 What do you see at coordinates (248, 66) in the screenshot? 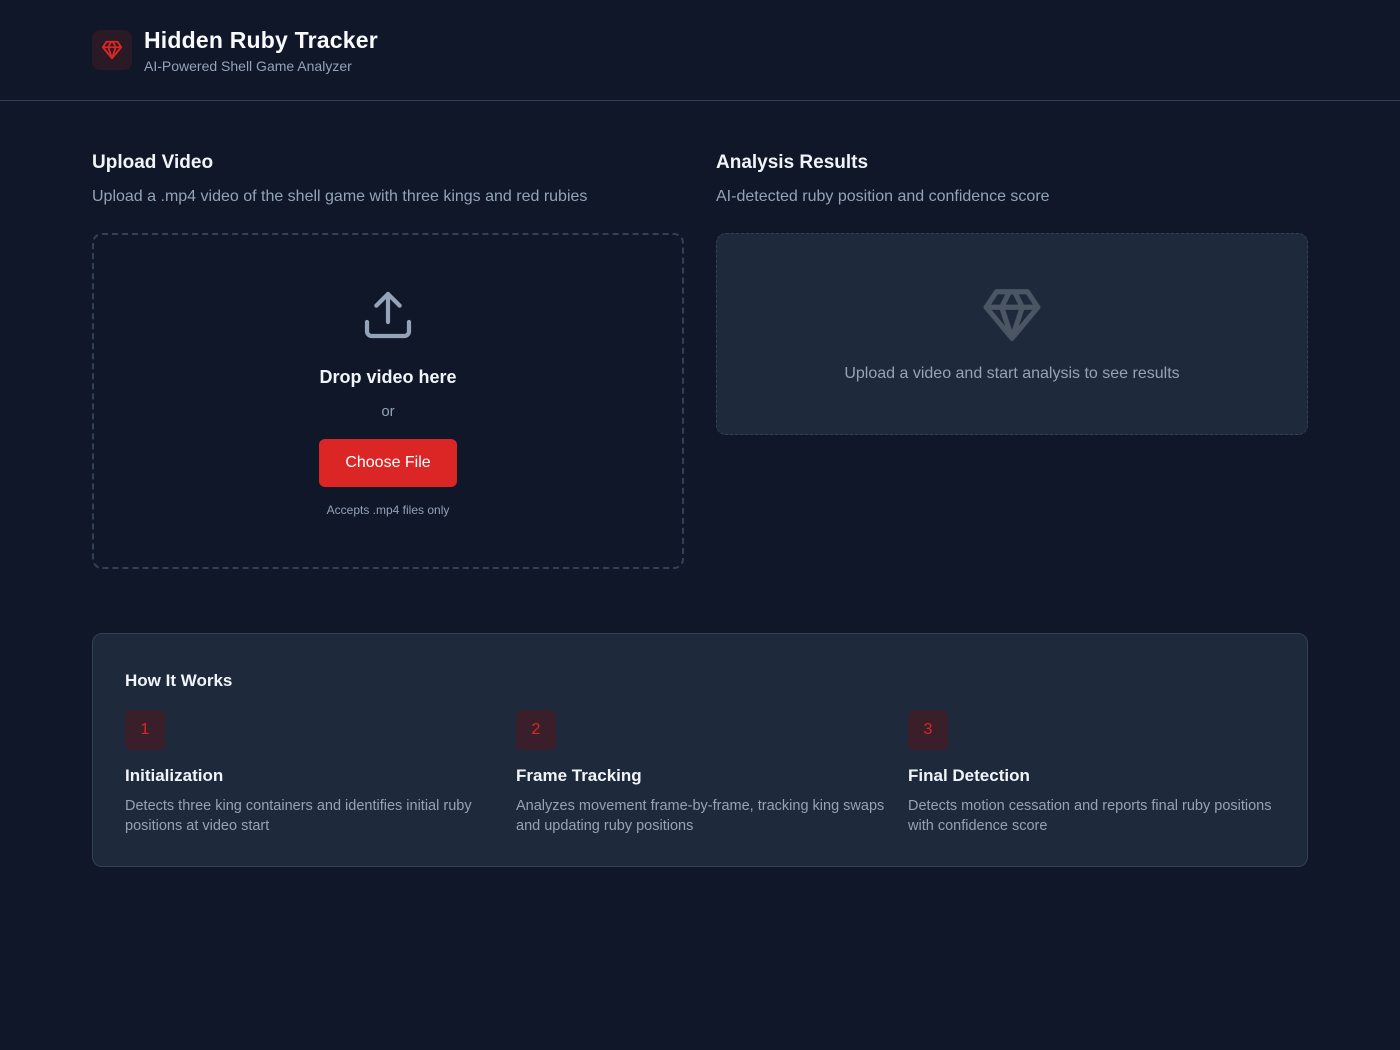
I see `app-subtitle: AI-Powered Shell Game Analyzer` at bounding box center [248, 66].